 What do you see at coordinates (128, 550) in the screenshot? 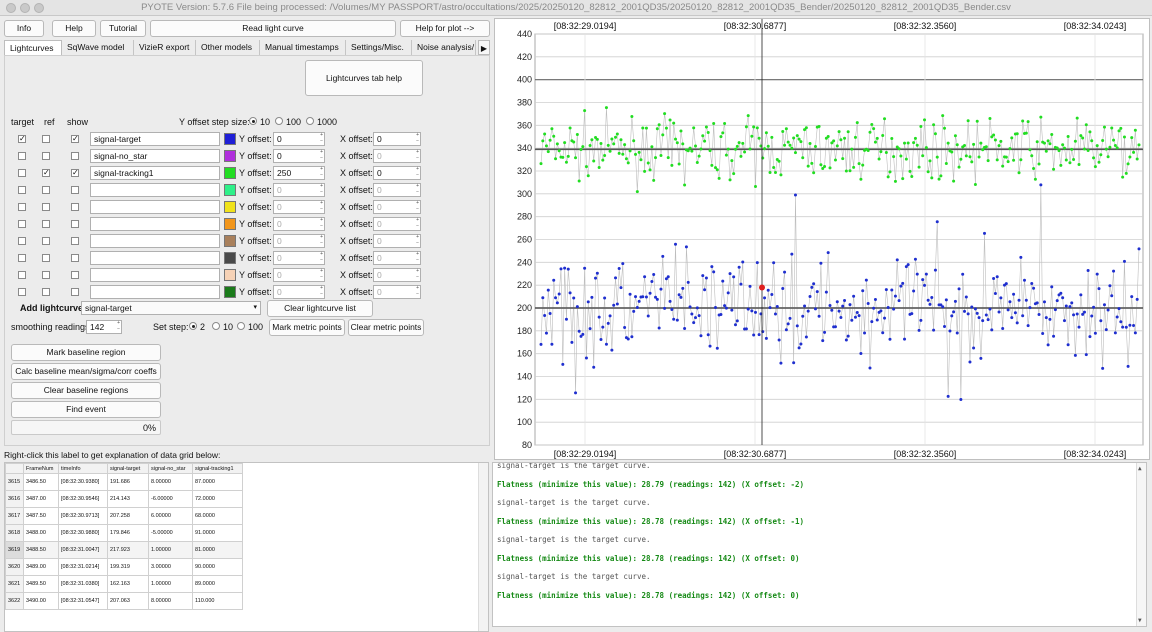
I see `grid-cell: 217.923` at bounding box center [128, 550].